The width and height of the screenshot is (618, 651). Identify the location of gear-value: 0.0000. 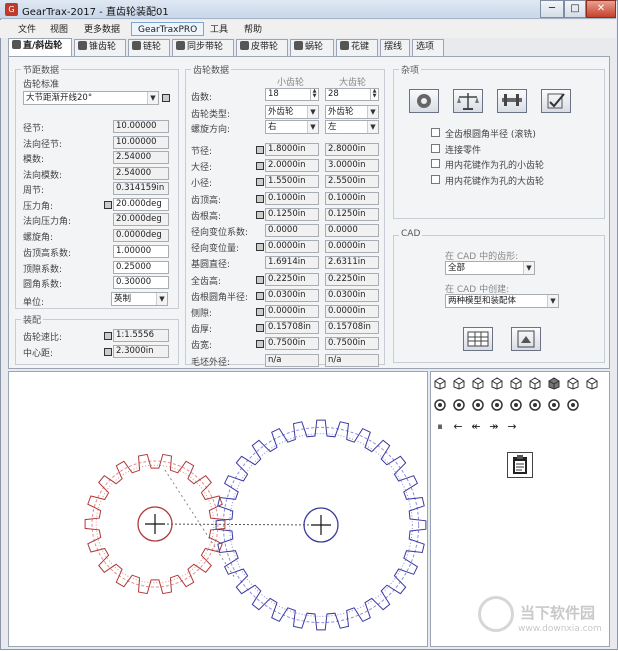
(352, 230).